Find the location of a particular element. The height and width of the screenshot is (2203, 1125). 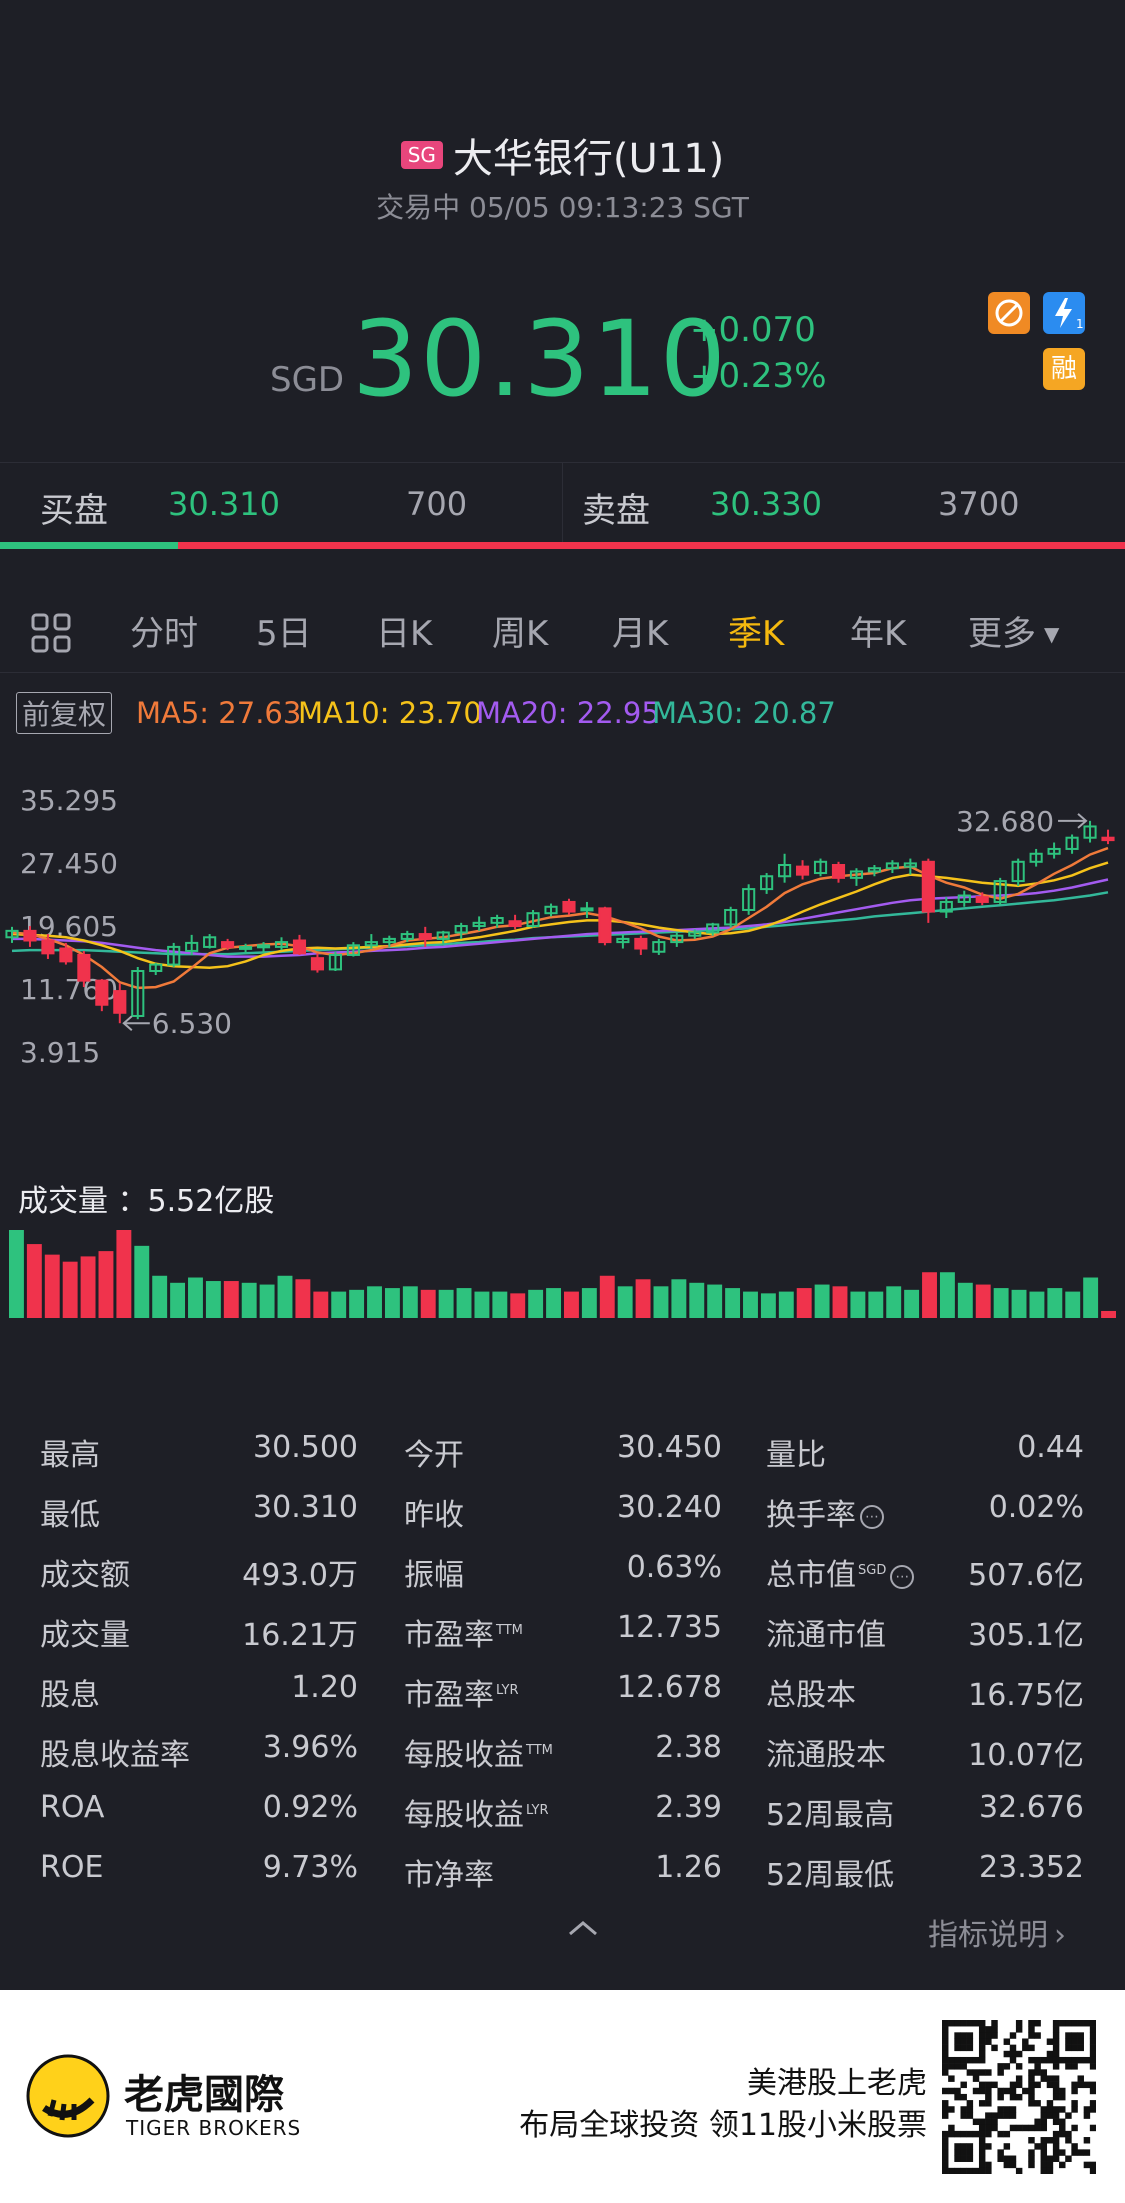

tab-daily-k: 日K is located at coordinates (404, 630).